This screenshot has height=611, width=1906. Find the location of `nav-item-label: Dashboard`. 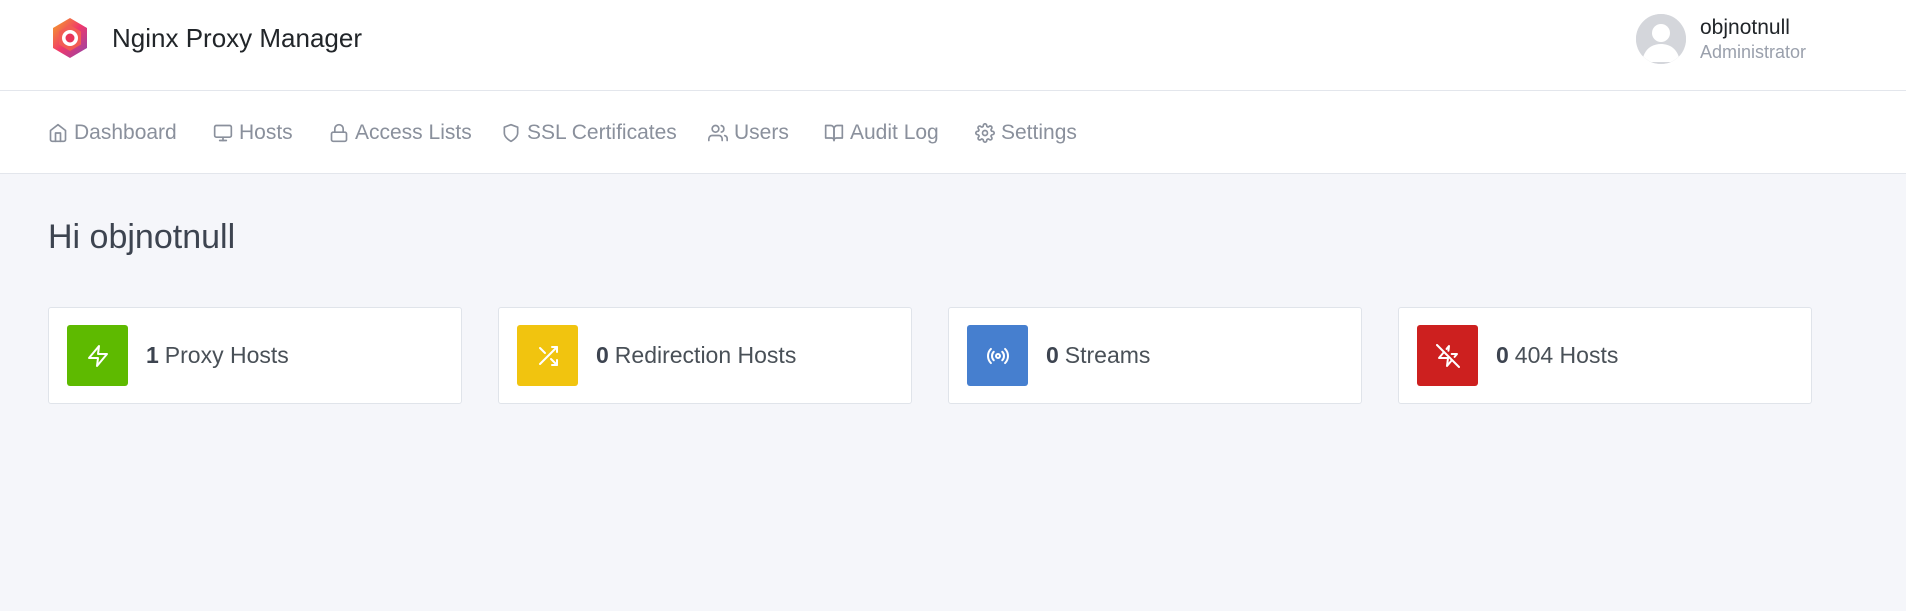

nav-item-label: Dashboard is located at coordinates (125, 132).